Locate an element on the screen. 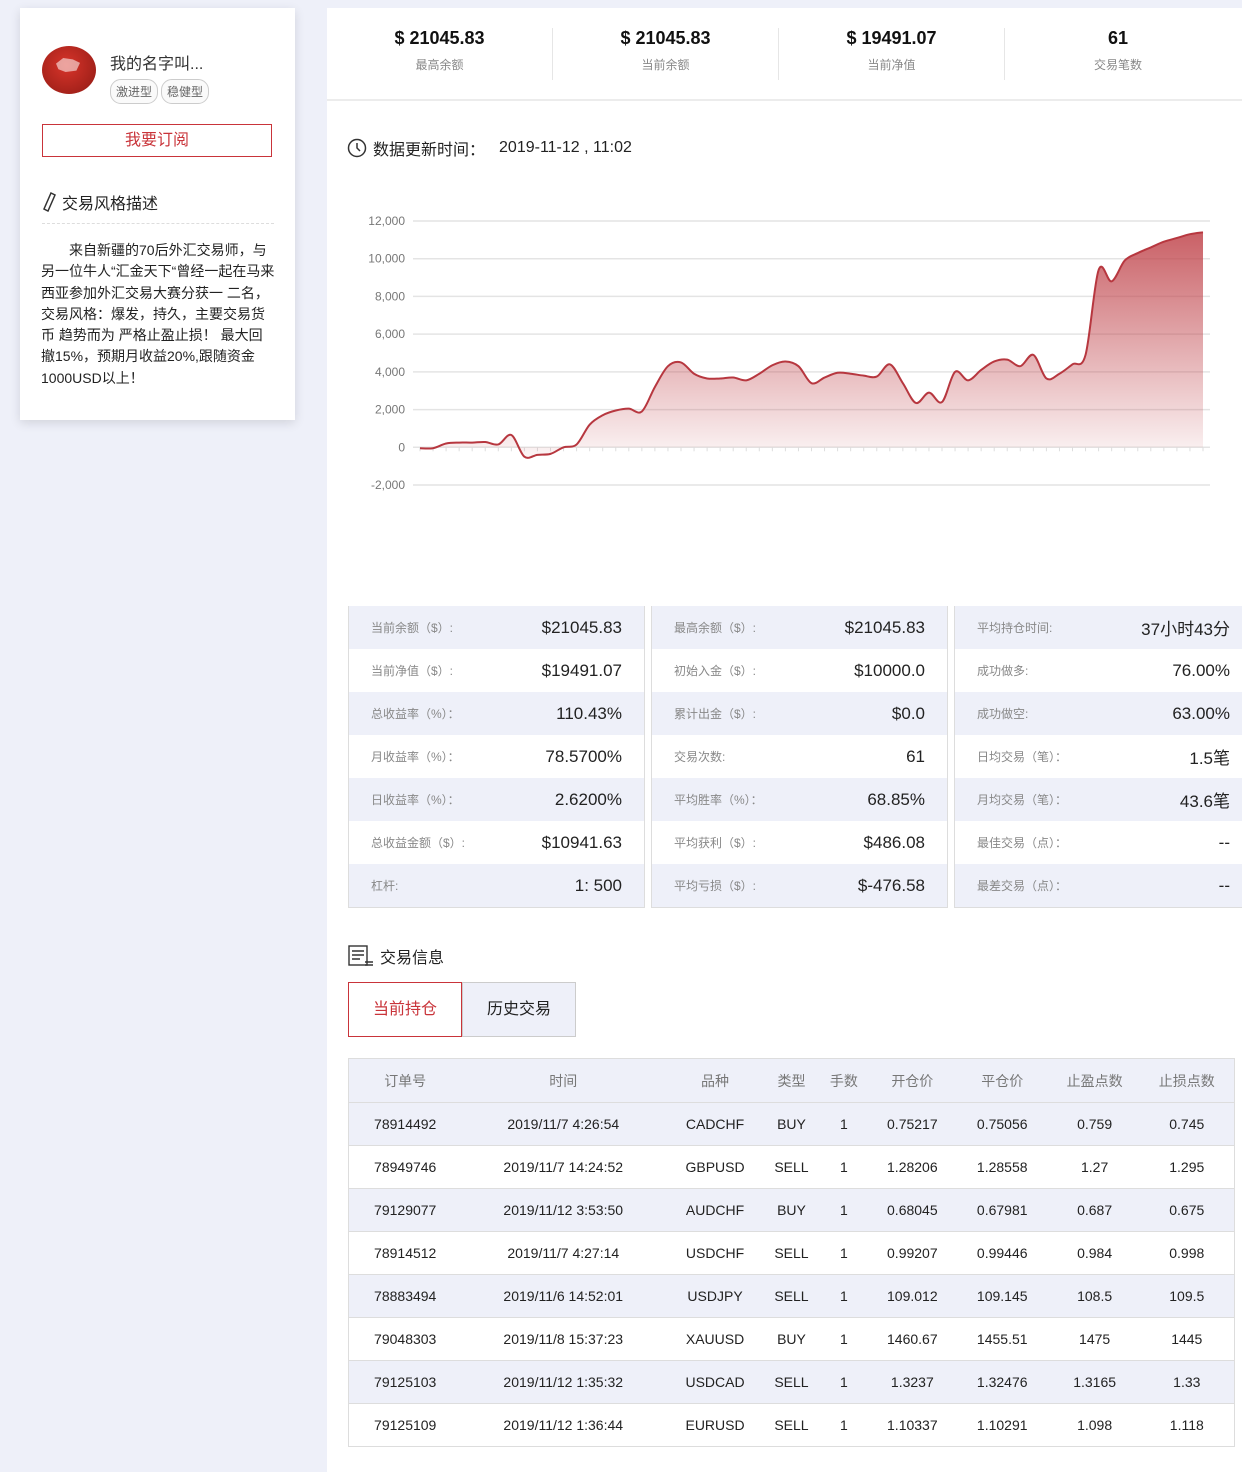  stat-value: $486.08 is located at coordinates (894, 842).